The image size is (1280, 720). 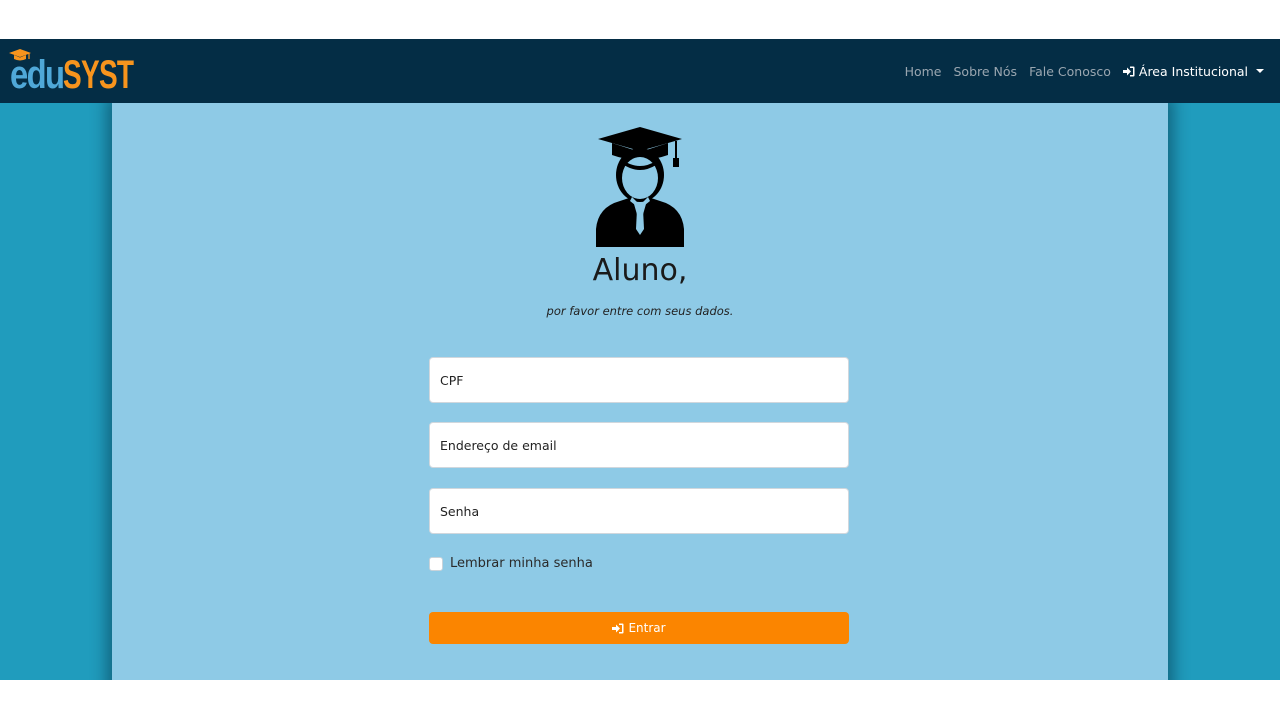 What do you see at coordinates (639, 380) in the screenshot?
I see `cpf-input` at bounding box center [639, 380].